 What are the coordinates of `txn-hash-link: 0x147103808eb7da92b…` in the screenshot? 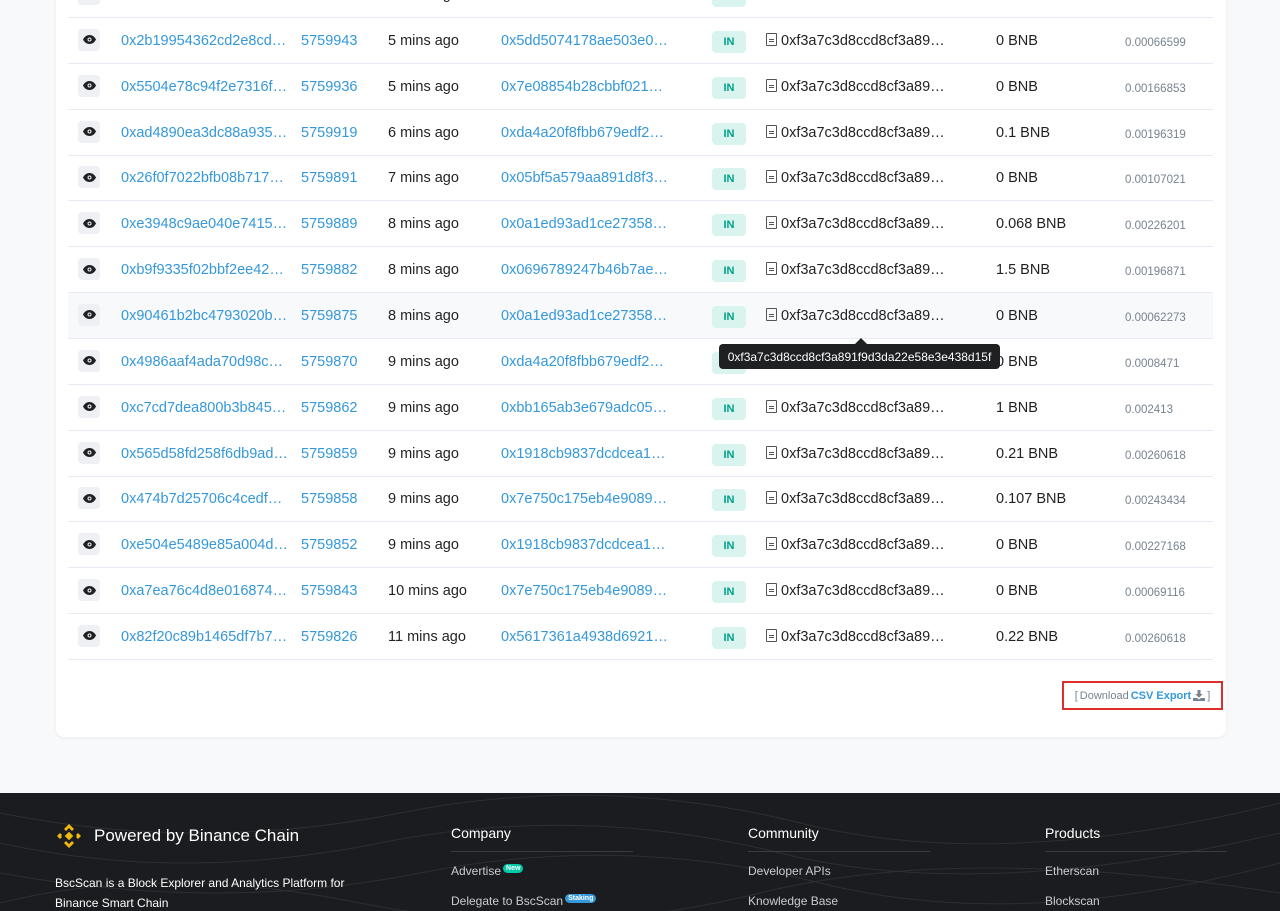 It's located at (204, 2).